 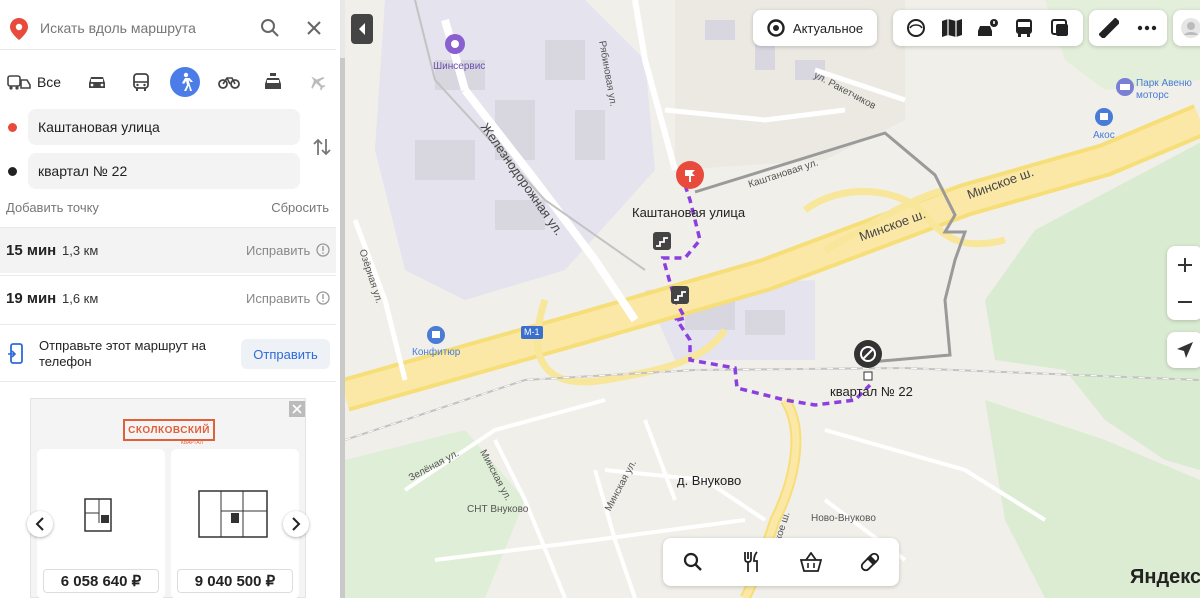 What do you see at coordinates (709, 480) in the screenshot?
I see `map-label-vnukovo: д. Внуково` at bounding box center [709, 480].